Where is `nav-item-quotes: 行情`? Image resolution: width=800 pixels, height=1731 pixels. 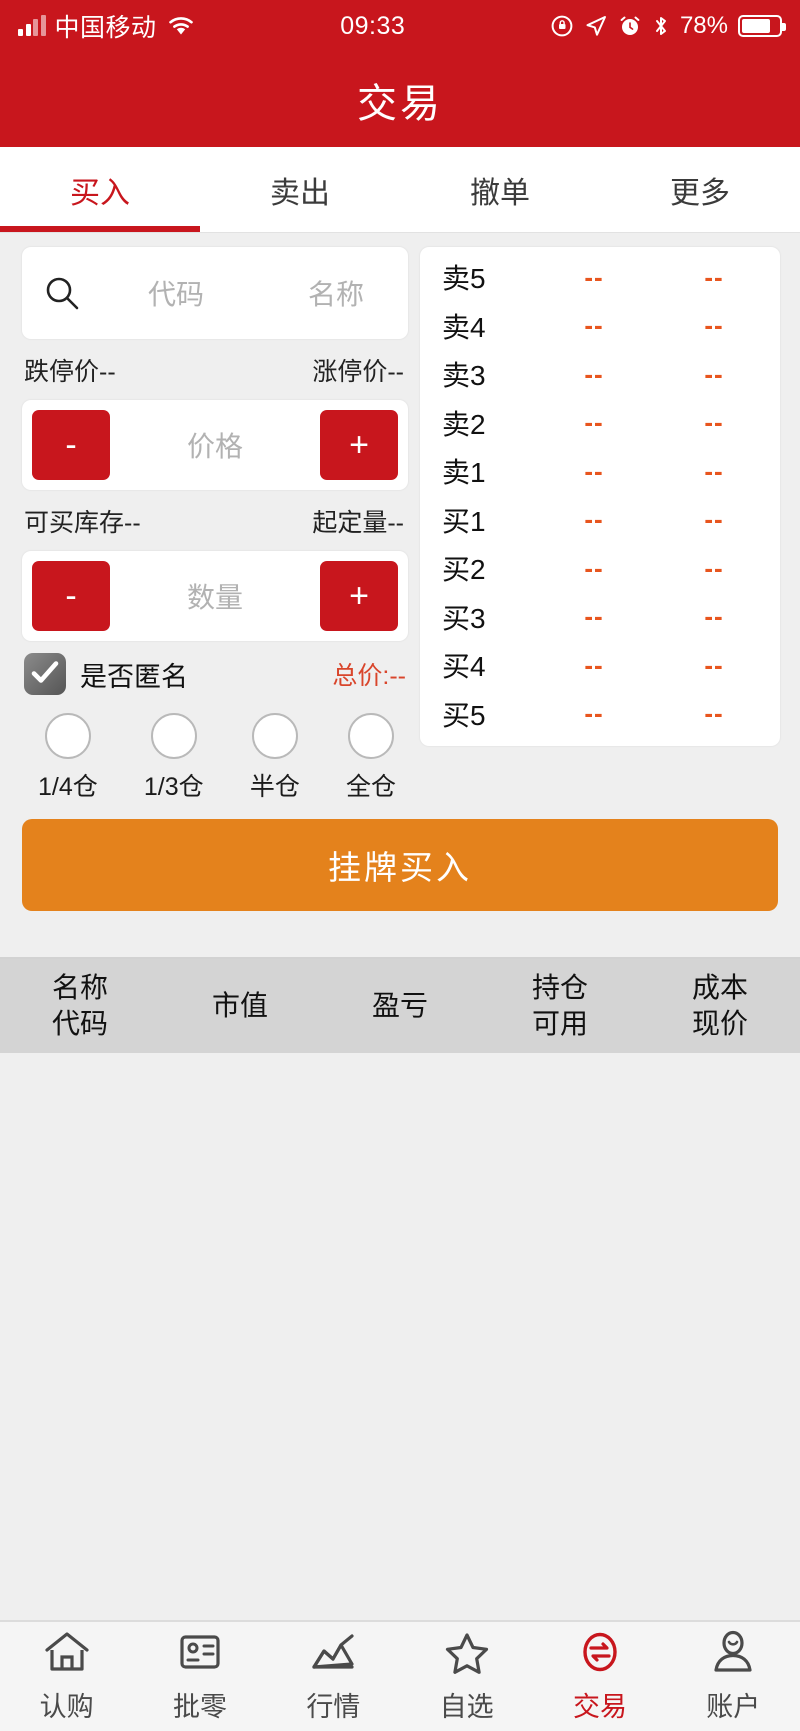
nav-item-quotes: 行情 is located at coordinates (333, 1677).